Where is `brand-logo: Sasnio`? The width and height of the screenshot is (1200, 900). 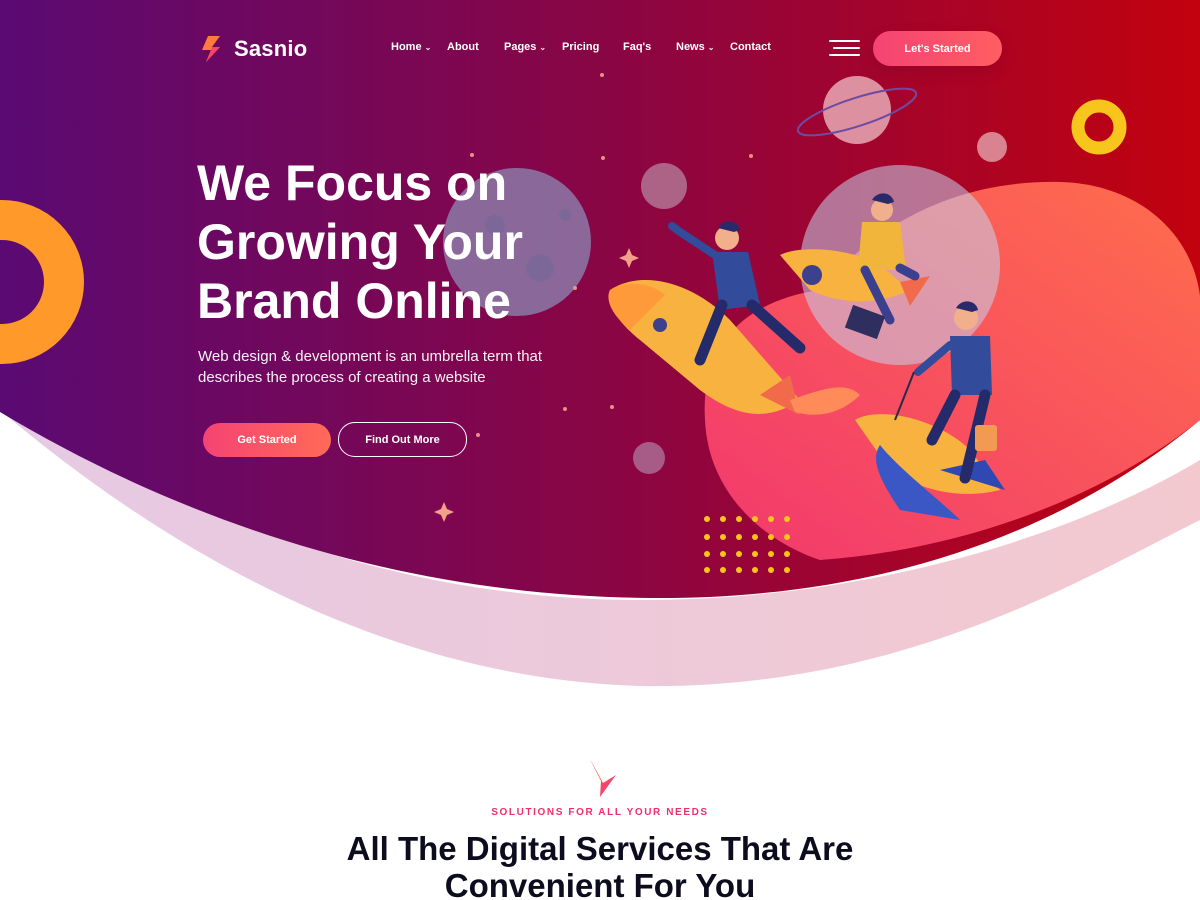
brand-logo: Sasnio is located at coordinates (252, 49).